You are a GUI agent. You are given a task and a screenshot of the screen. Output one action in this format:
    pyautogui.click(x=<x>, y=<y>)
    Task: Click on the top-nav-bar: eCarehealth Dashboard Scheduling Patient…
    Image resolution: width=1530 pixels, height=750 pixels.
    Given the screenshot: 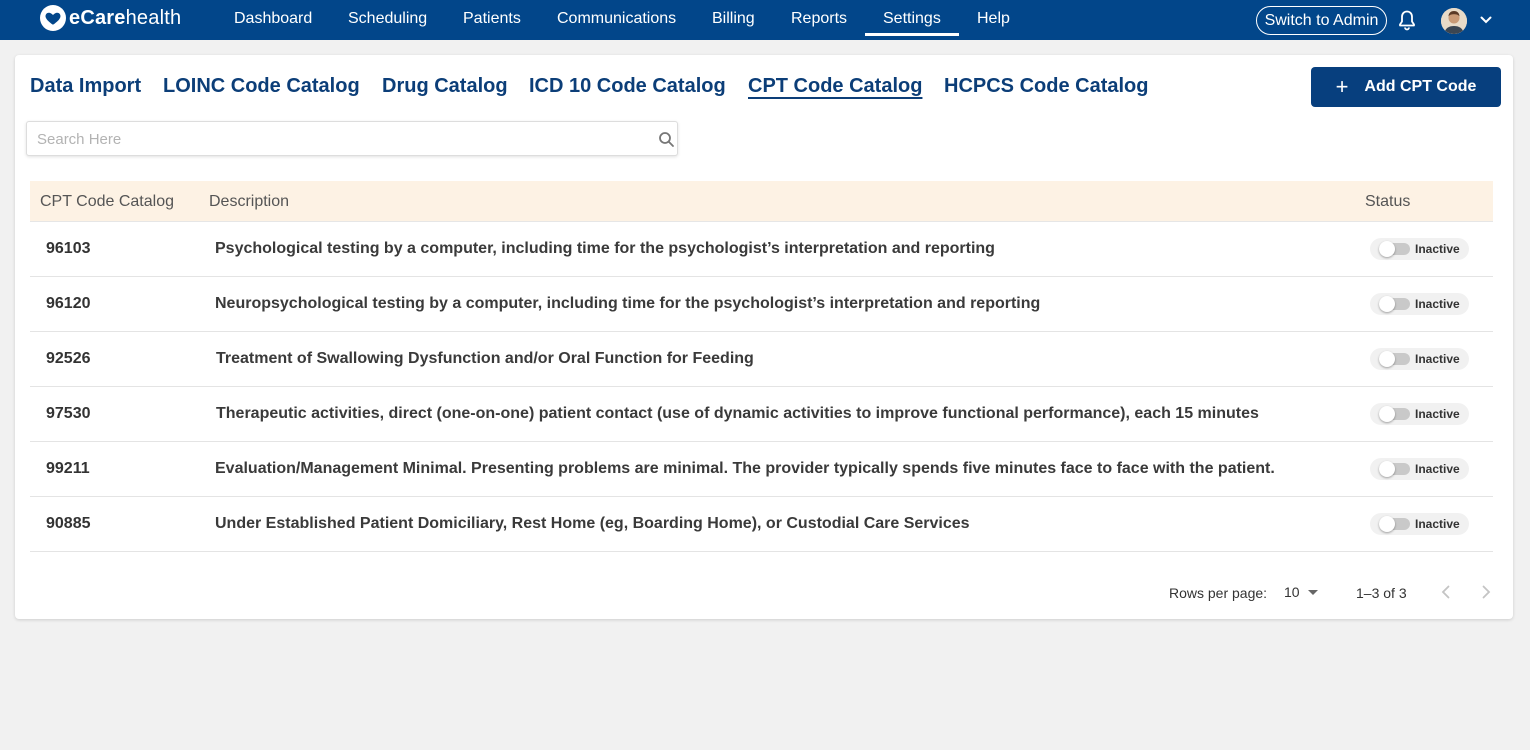 What is the action you would take?
    pyautogui.click(x=765, y=20)
    